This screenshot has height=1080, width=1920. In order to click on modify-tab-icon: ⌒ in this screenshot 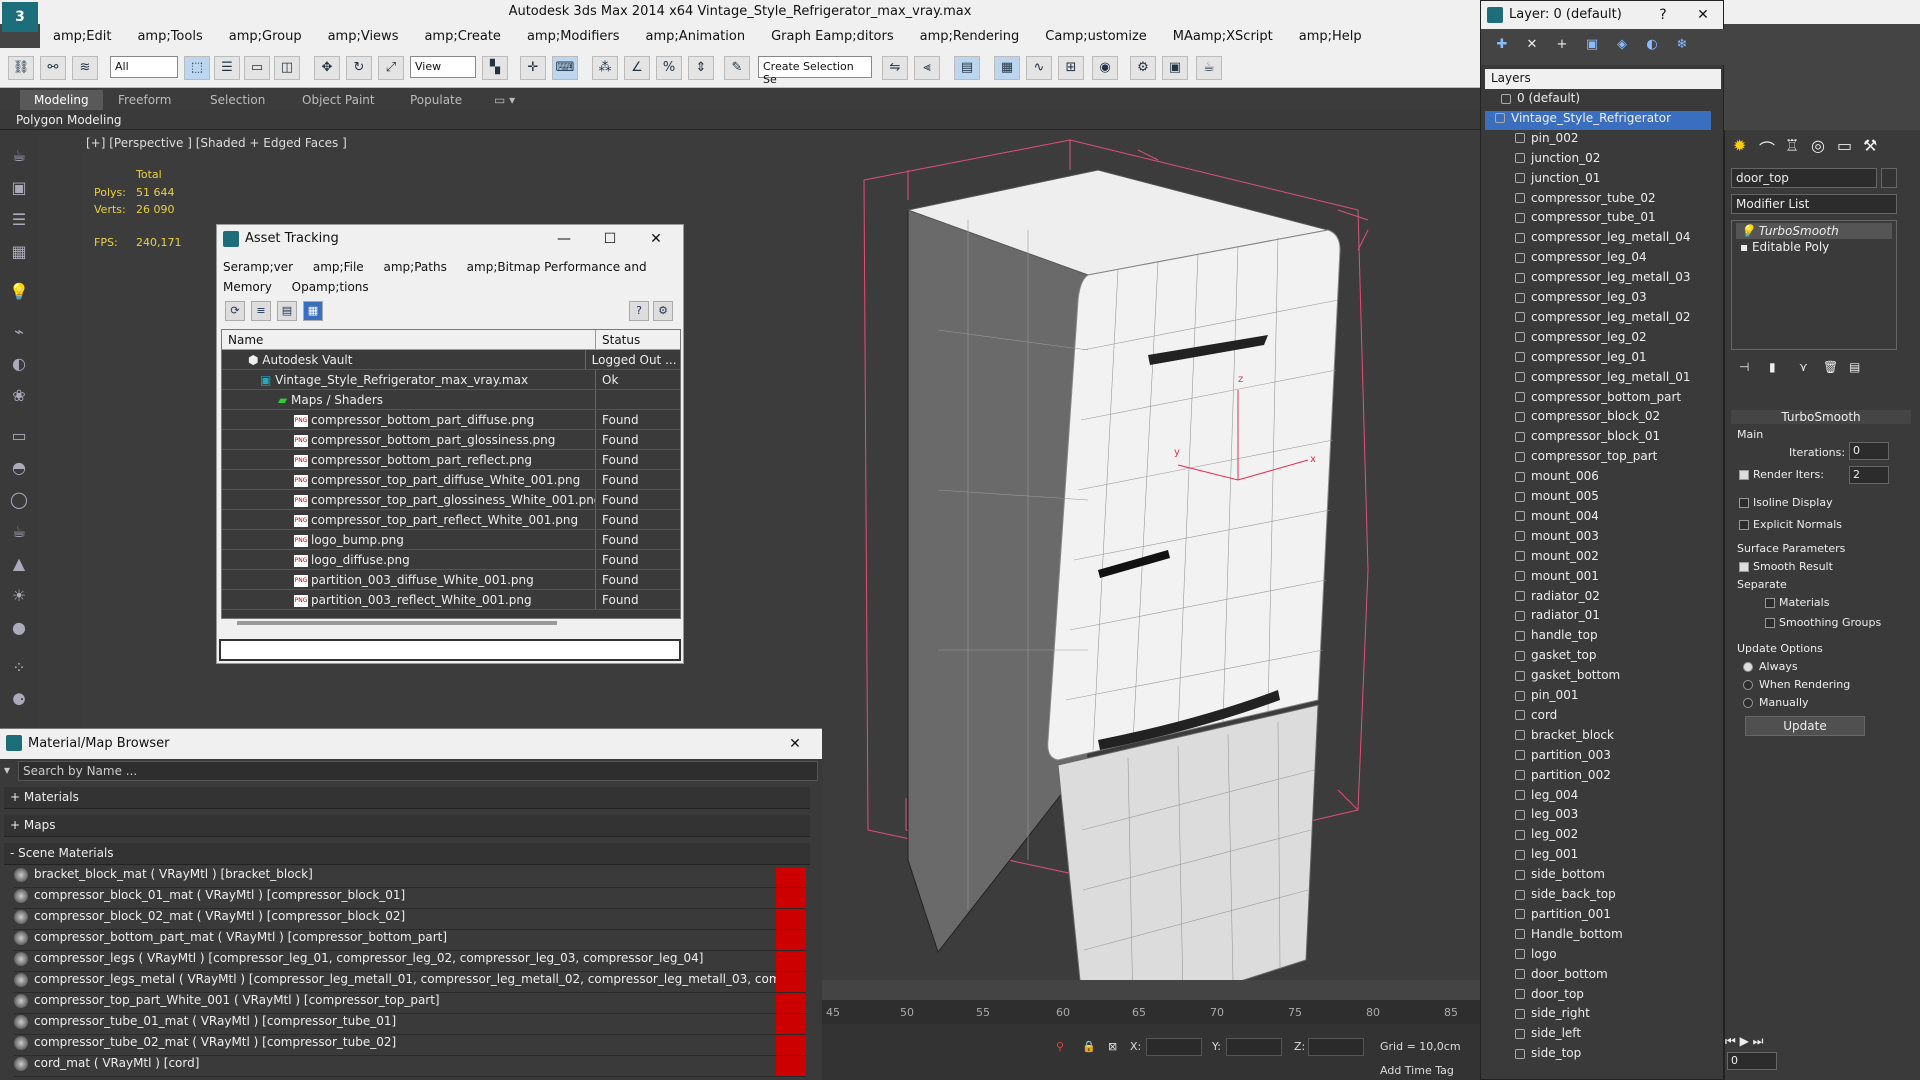, I will do `click(1767, 148)`.